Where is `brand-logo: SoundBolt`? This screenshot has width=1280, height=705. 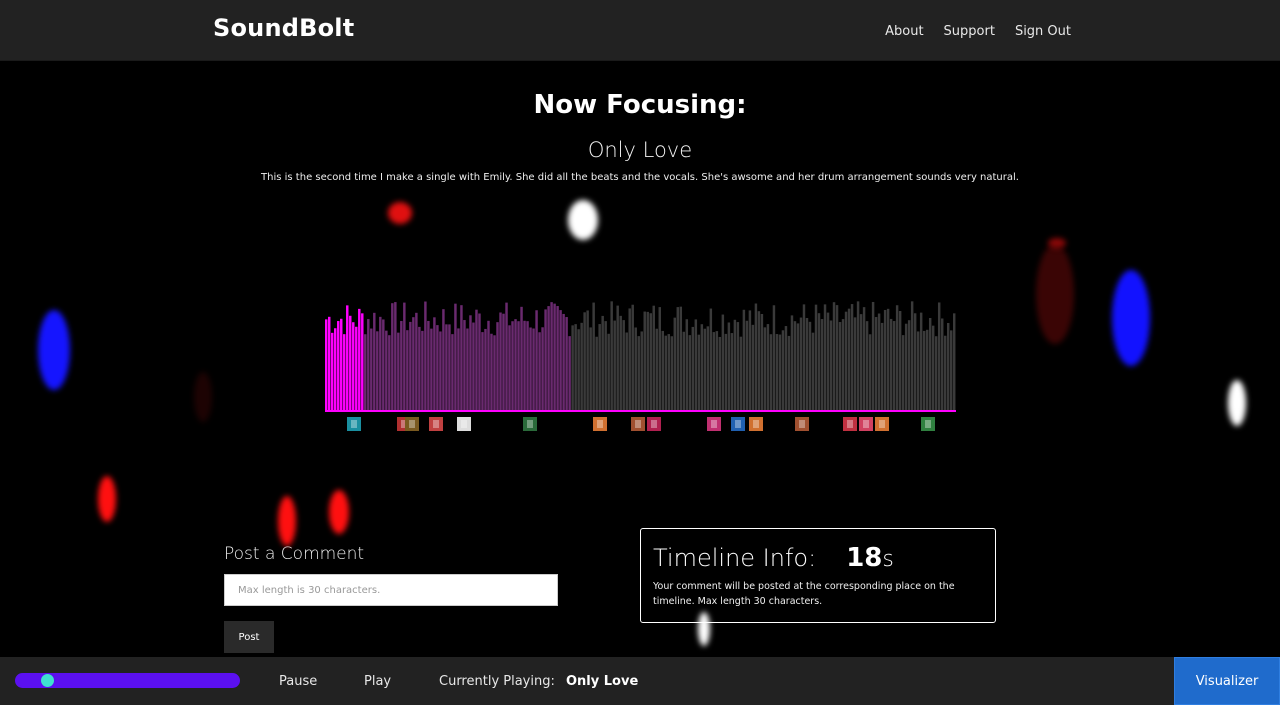 brand-logo: SoundBolt is located at coordinates (283, 28).